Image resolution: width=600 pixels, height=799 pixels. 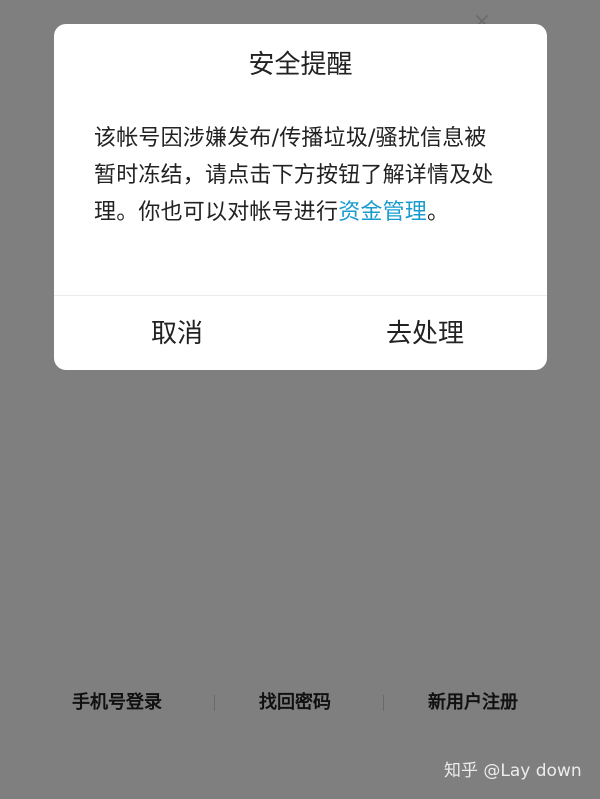 What do you see at coordinates (117, 703) in the screenshot?
I see `phone-login-link: 手机号登录` at bounding box center [117, 703].